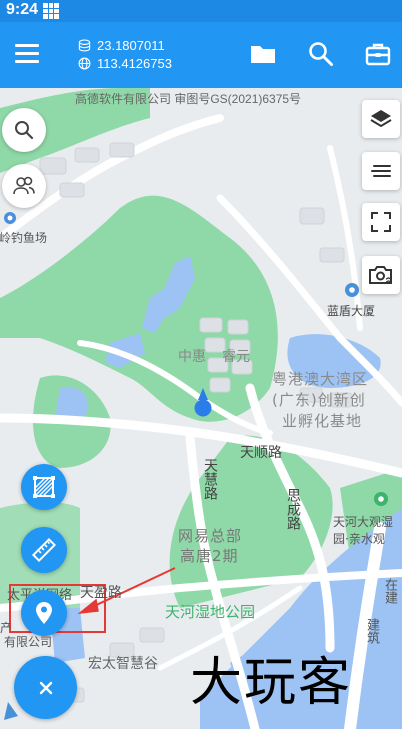 The image size is (402, 729). I want to click on map-search-button, so click(24, 130).